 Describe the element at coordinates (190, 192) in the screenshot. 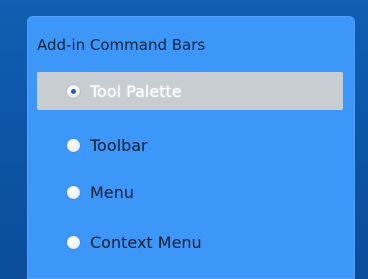

I see `option-menu: Menu` at that location.